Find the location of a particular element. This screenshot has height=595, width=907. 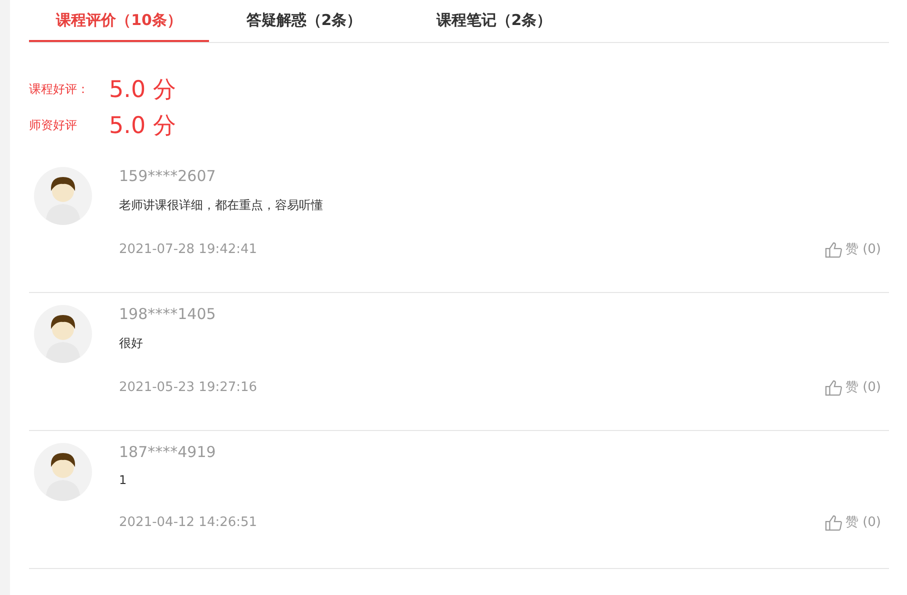

tab: 课程笔记（2条） is located at coordinates (494, 21).